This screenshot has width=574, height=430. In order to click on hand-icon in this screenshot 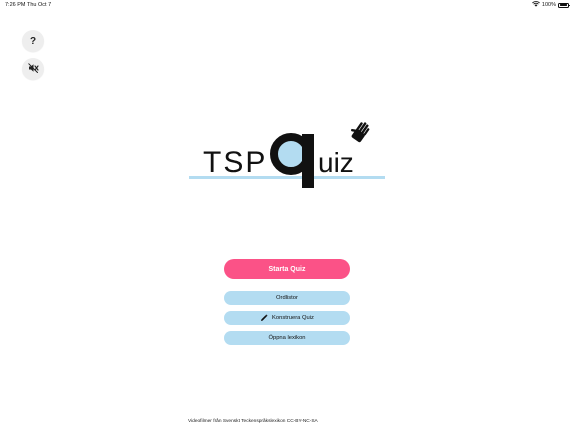, I will do `click(360, 132)`.